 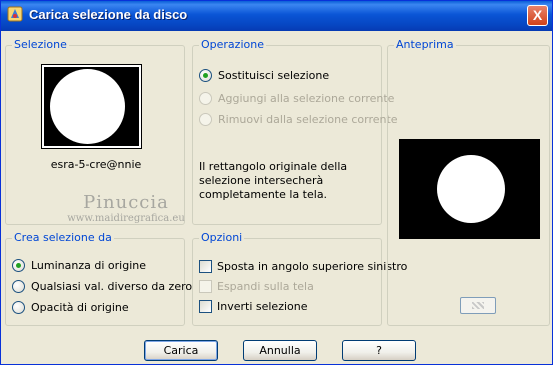 What do you see at coordinates (40, 44) in the screenshot?
I see `selection-legend: Selezione` at bounding box center [40, 44].